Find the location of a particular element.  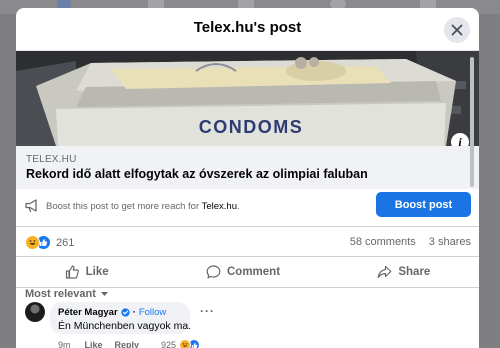

avatar is located at coordinates (35, 312).